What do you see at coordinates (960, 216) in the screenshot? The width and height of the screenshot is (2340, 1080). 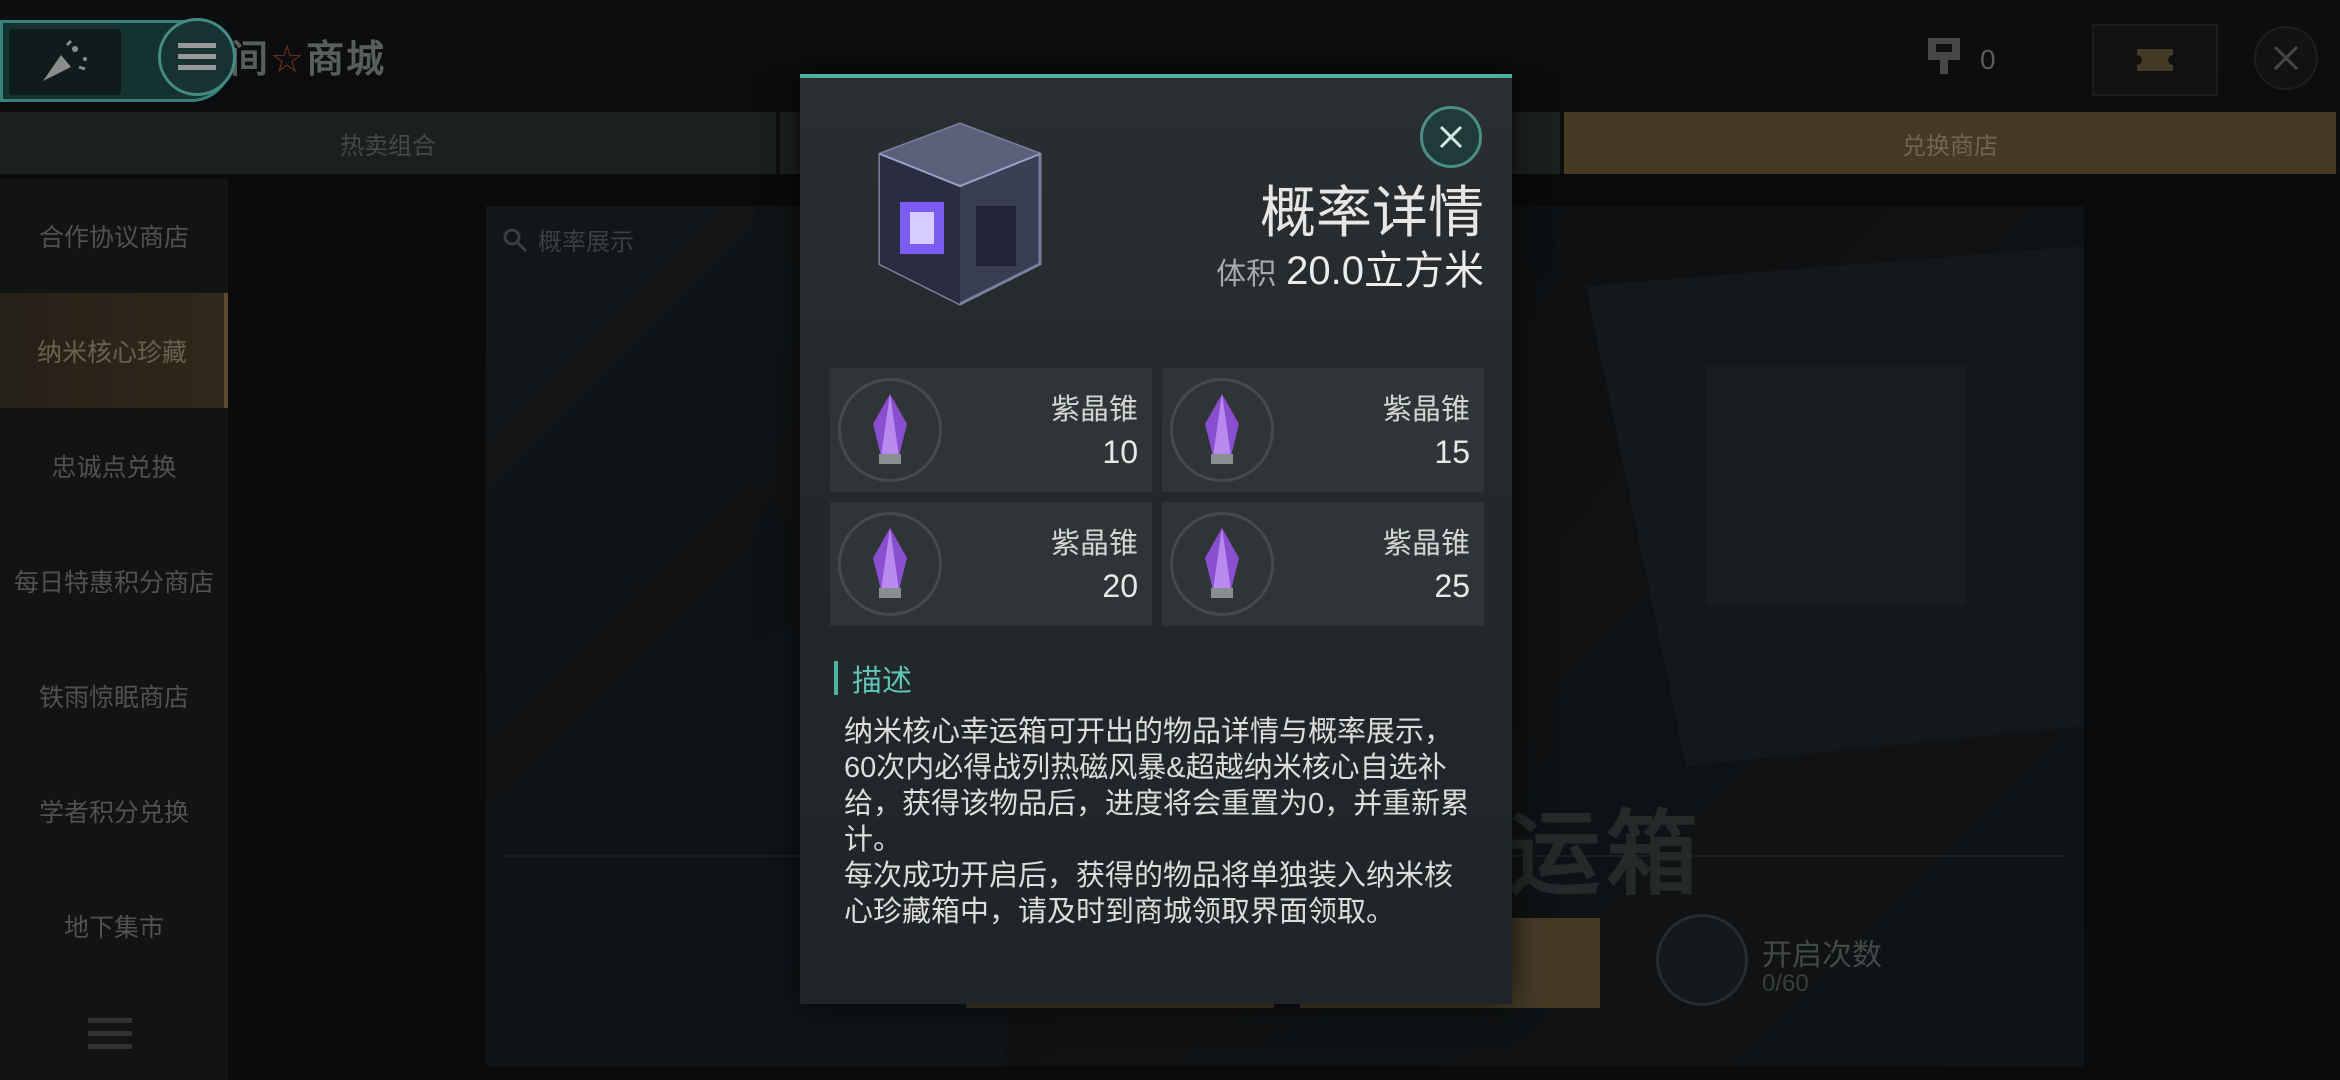 I see `nano-core-box-icon` at bounding box center [960, 216].